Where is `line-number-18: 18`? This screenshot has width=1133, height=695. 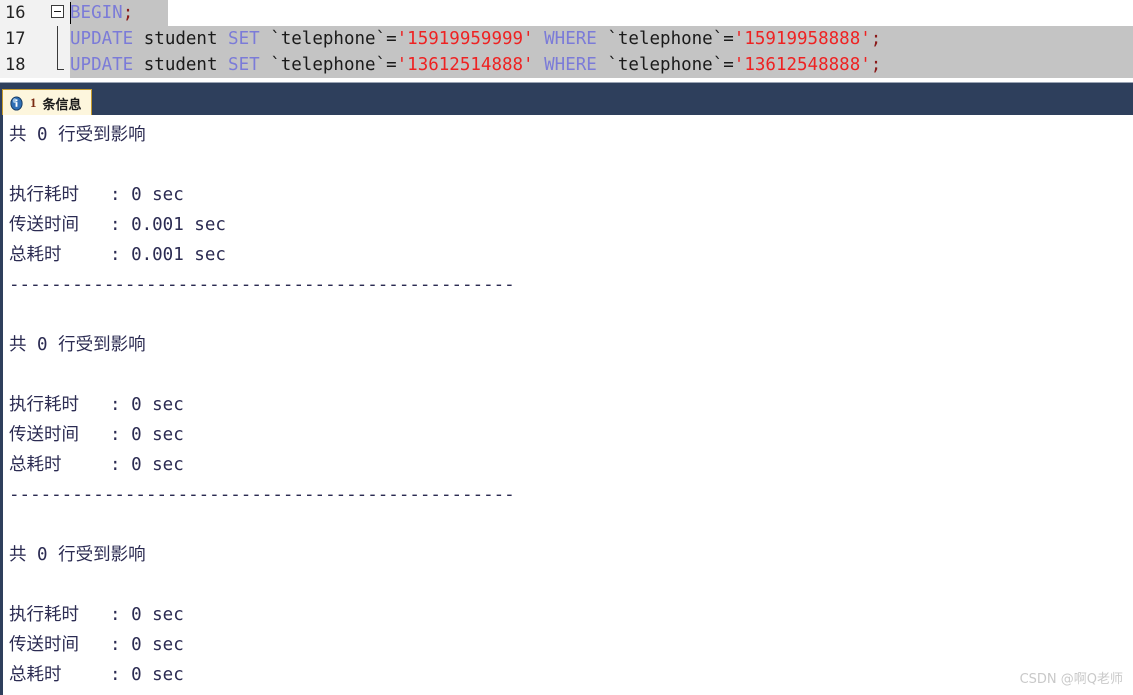 line-number-18: 18 is located at coordinates (23, 65).